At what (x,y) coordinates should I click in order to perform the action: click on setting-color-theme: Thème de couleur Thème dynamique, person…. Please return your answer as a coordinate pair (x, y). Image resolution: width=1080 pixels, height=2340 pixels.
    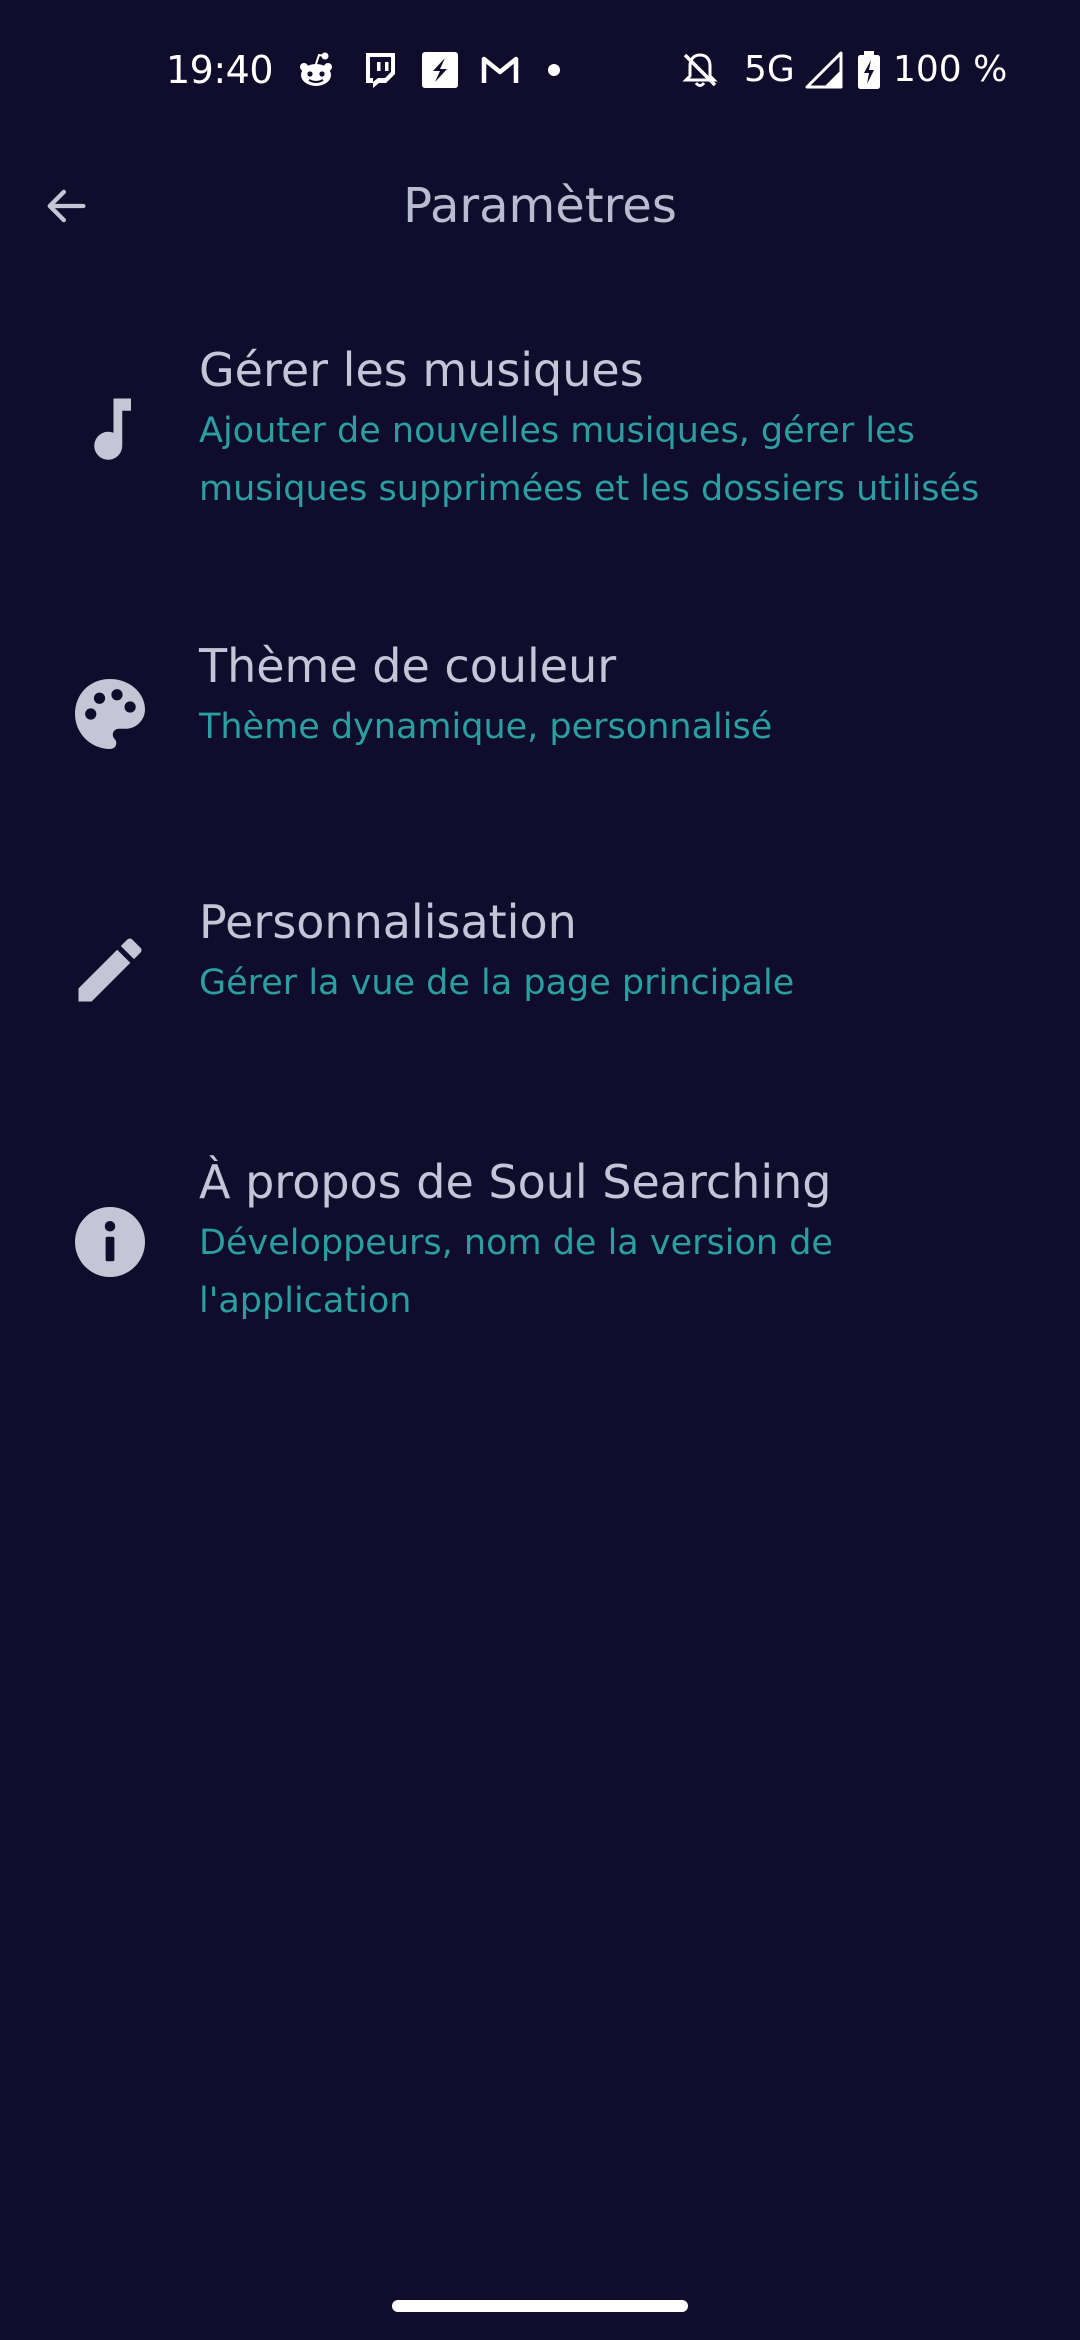
    Looking at the image, I should click on (540, 715).